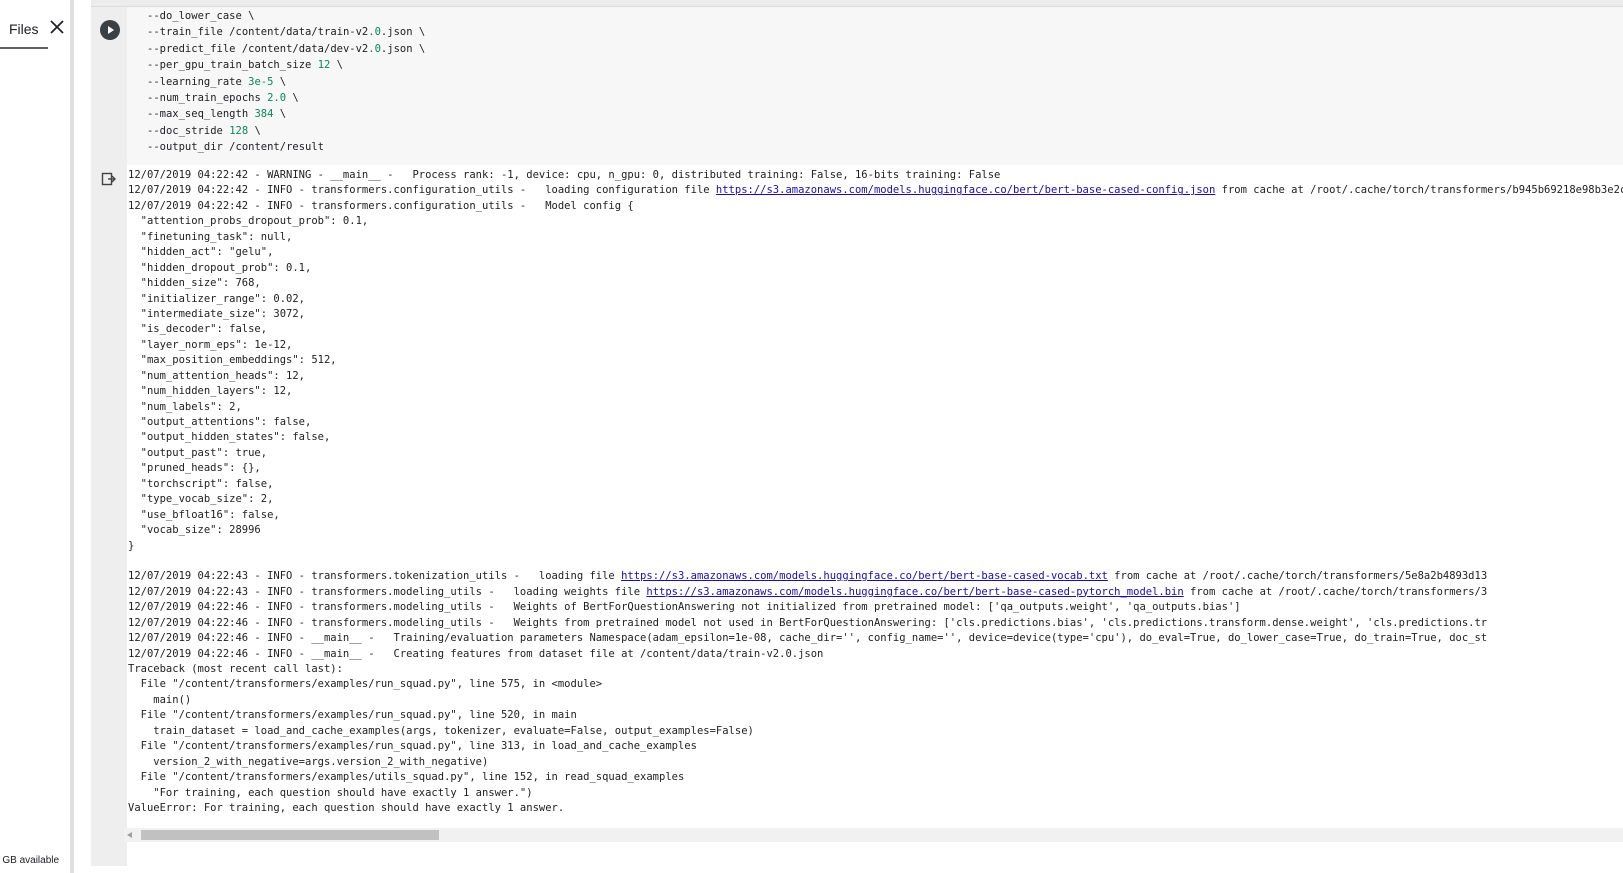 This screenshot has width=1623, height=873. What do you see at coordinates (875, 221) in the screenshot?
I see `output-line: "attention_probs_dropout_prob": 0.1,` at bounding box center [875, 221].